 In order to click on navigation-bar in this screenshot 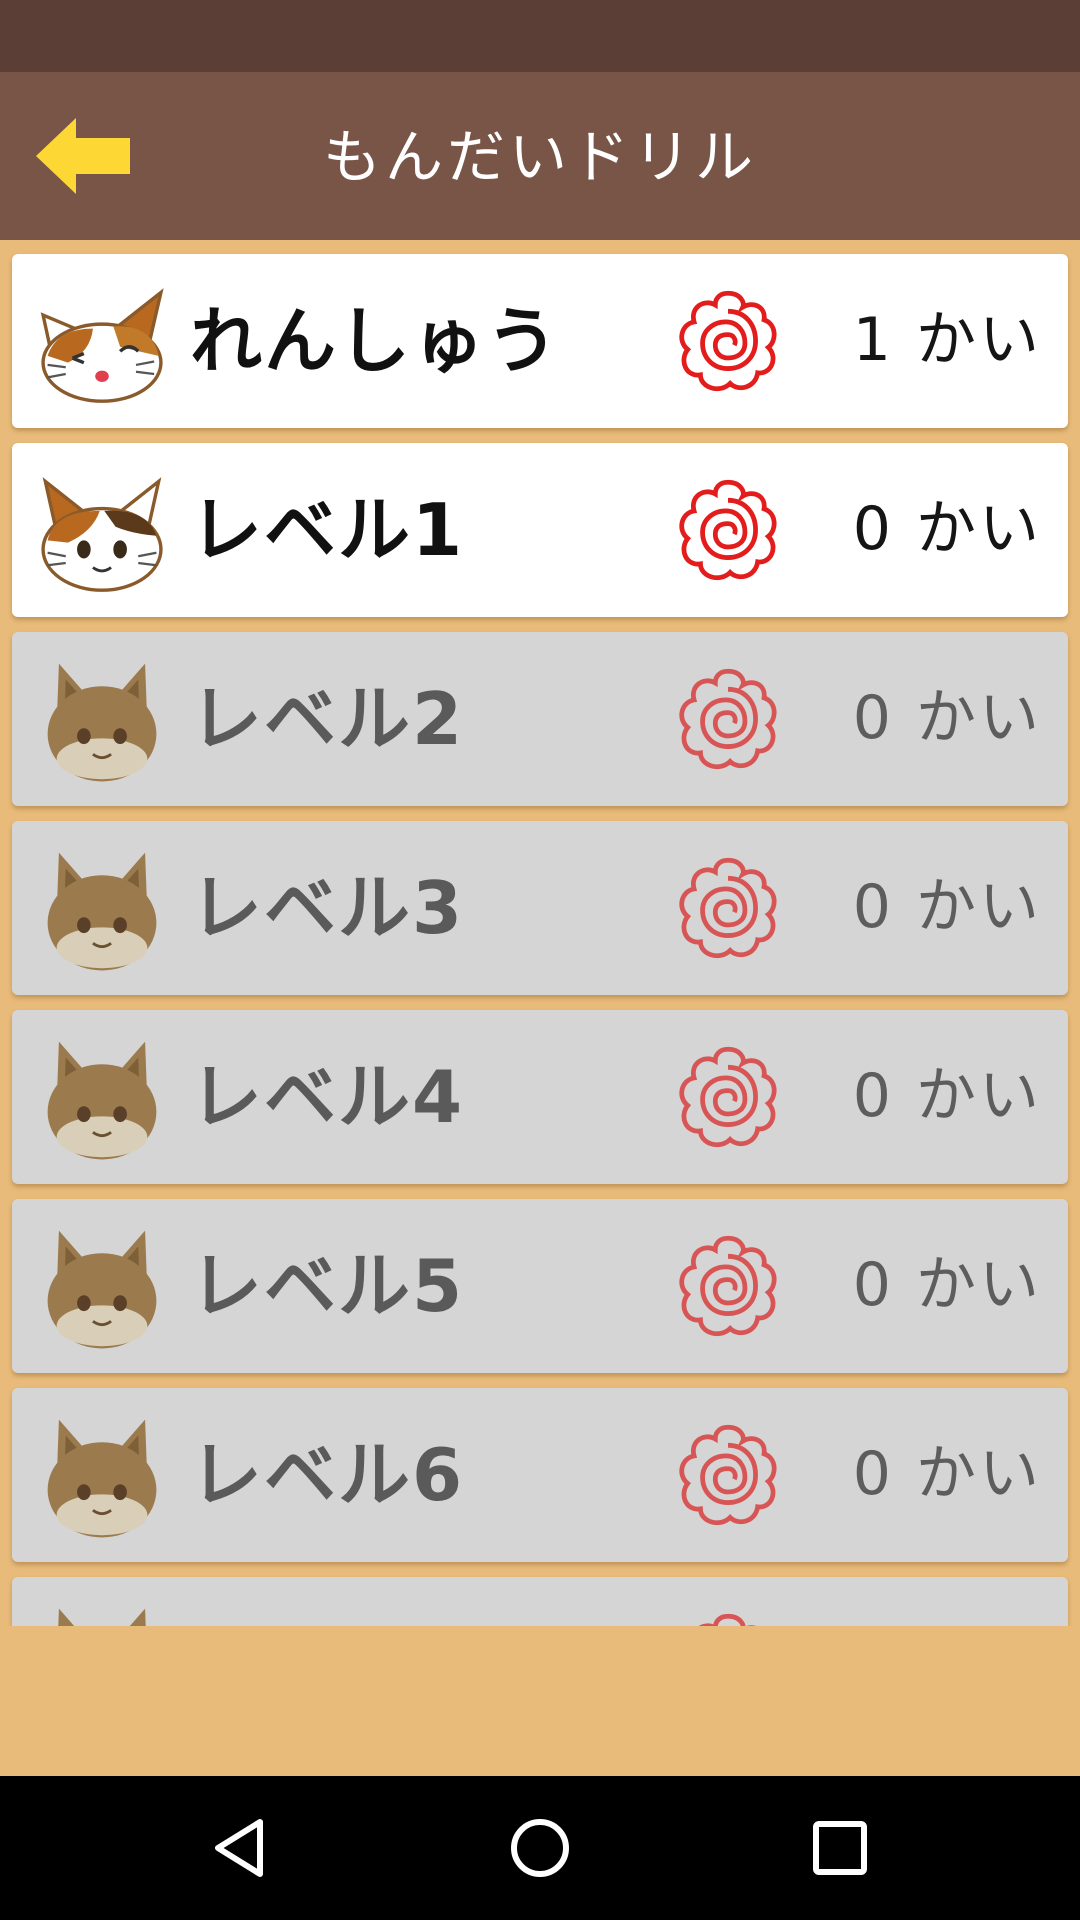, I will do `click(540, 1848)`.